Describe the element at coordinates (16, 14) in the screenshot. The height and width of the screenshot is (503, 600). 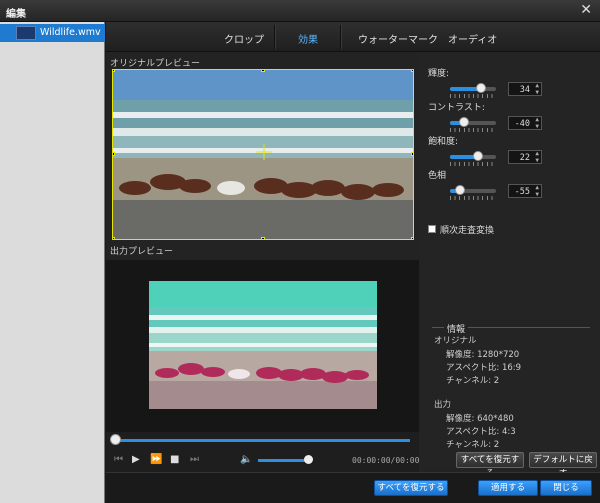
I see `window-title: 編集` at that location.